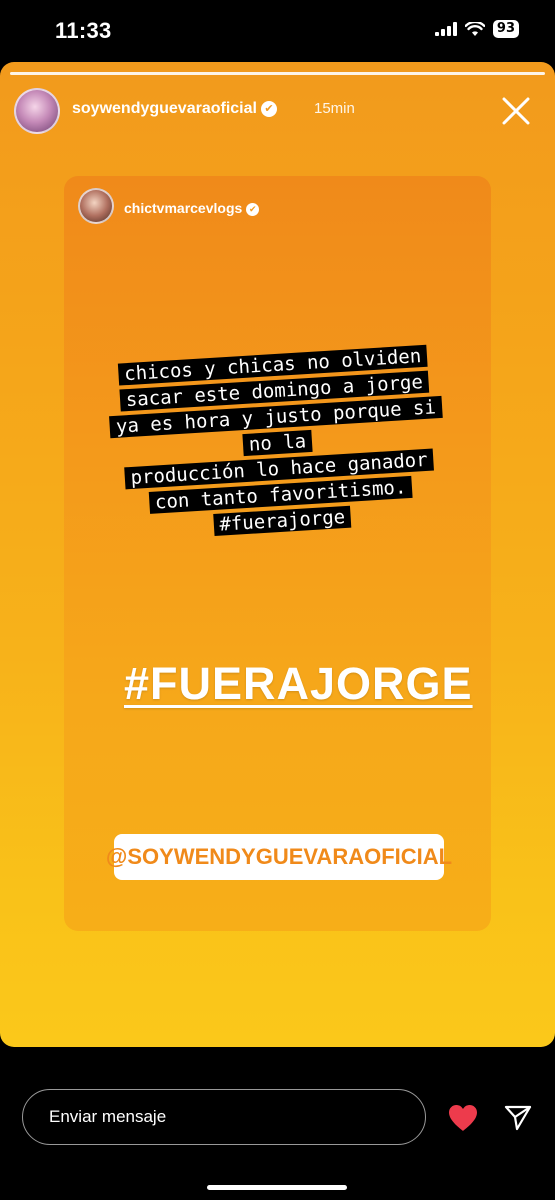  I want to click on caption-line: no la, so click(277, 443).